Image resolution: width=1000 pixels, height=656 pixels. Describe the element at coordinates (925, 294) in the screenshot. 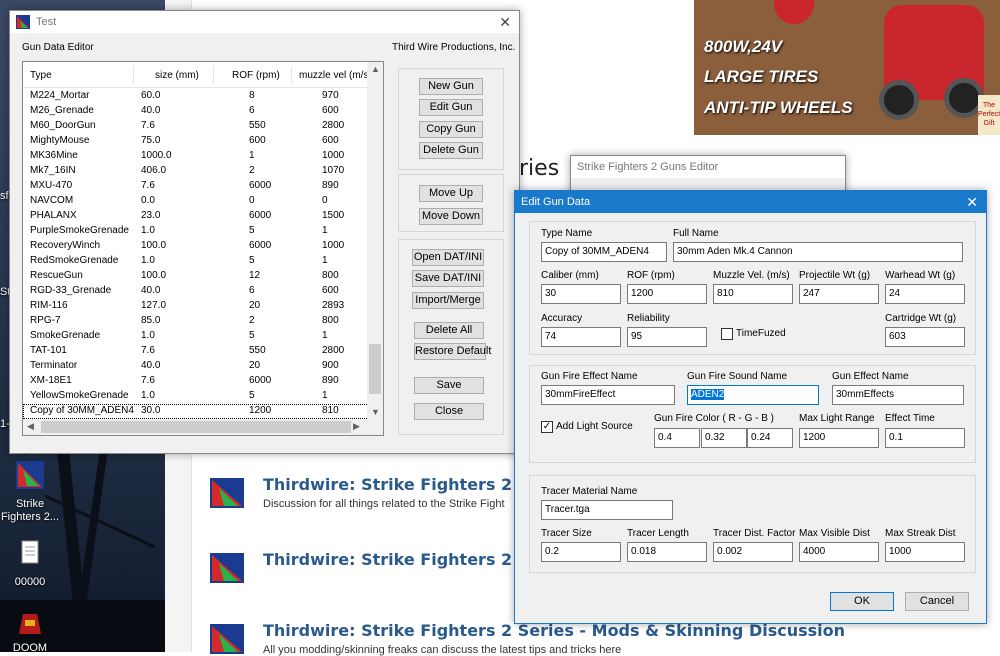

I see `warhead-wt-input: 24` at that location.